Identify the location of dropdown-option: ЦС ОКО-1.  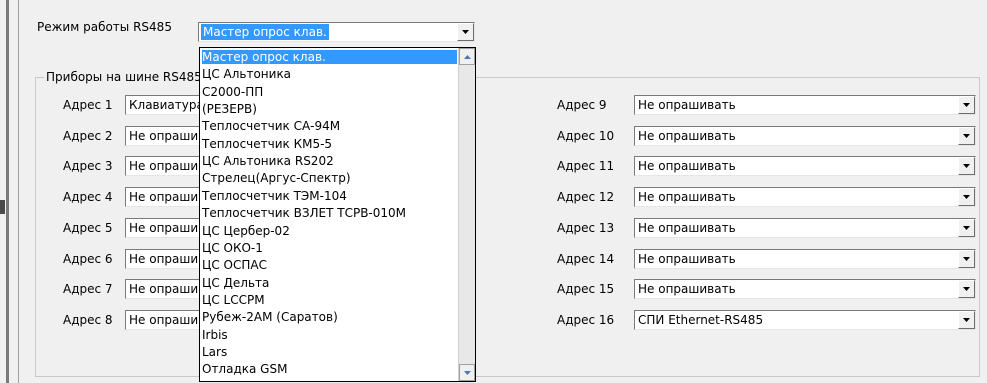
(232, 248).